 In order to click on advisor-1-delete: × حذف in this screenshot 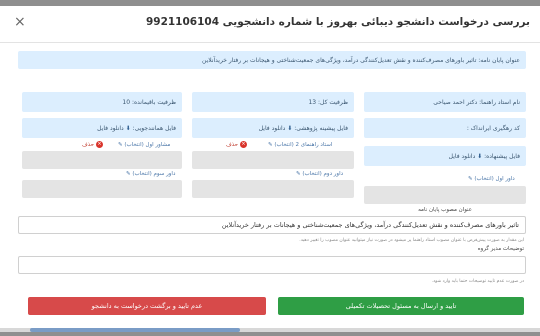, I will do `click(92, 144)`.